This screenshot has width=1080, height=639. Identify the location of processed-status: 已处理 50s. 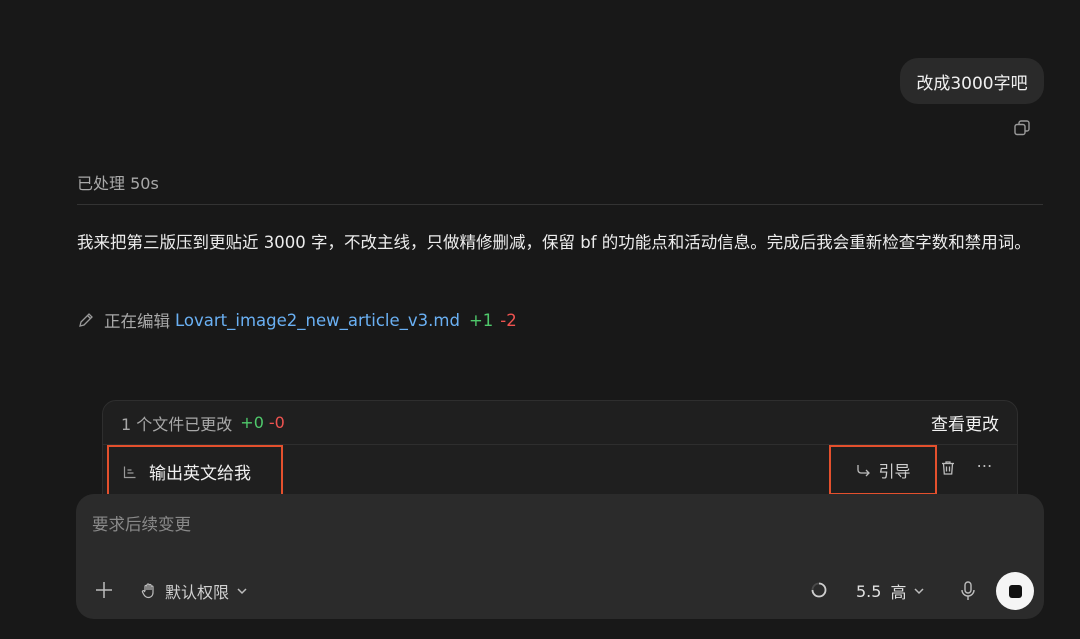
(118, 182).